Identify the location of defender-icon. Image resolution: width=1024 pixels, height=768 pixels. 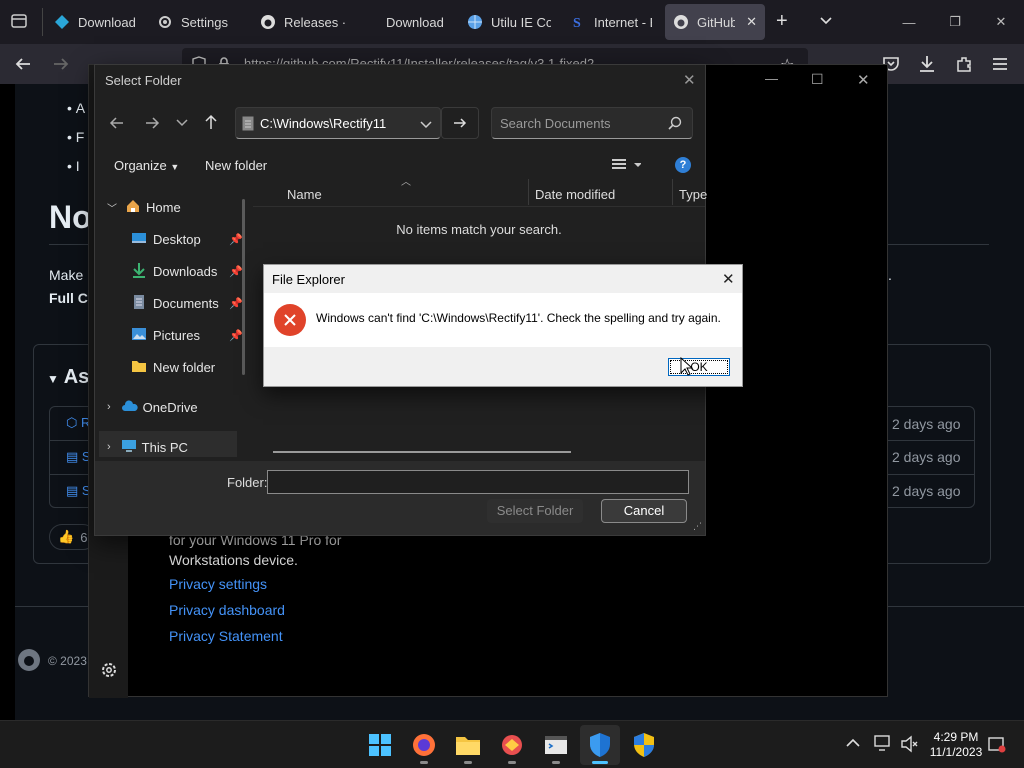
(600, 745).